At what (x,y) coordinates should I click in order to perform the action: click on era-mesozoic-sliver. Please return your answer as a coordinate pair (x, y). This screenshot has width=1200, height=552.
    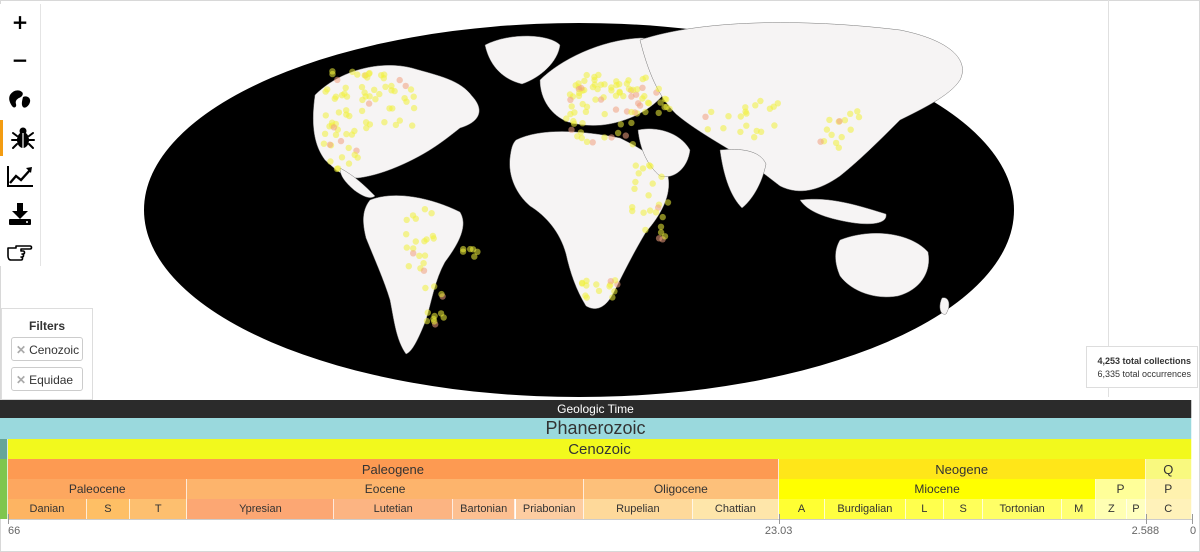
    Looking at the image, I should click on (4, 449).